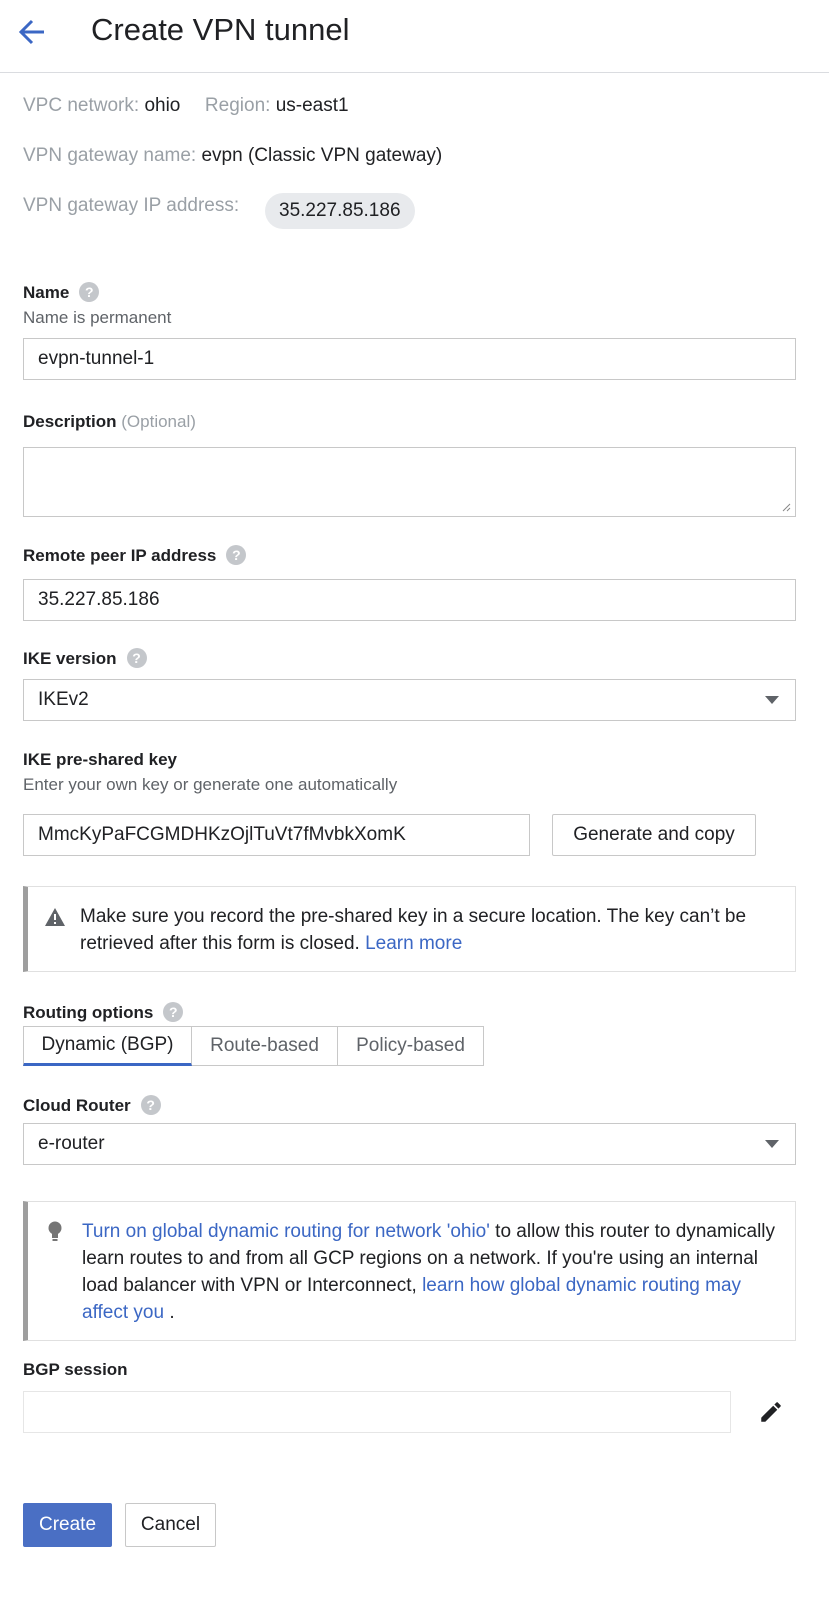 This screenshot has height=1600, width=829. I want to click on name-subtext: Name is permanent, so click(97, 317).